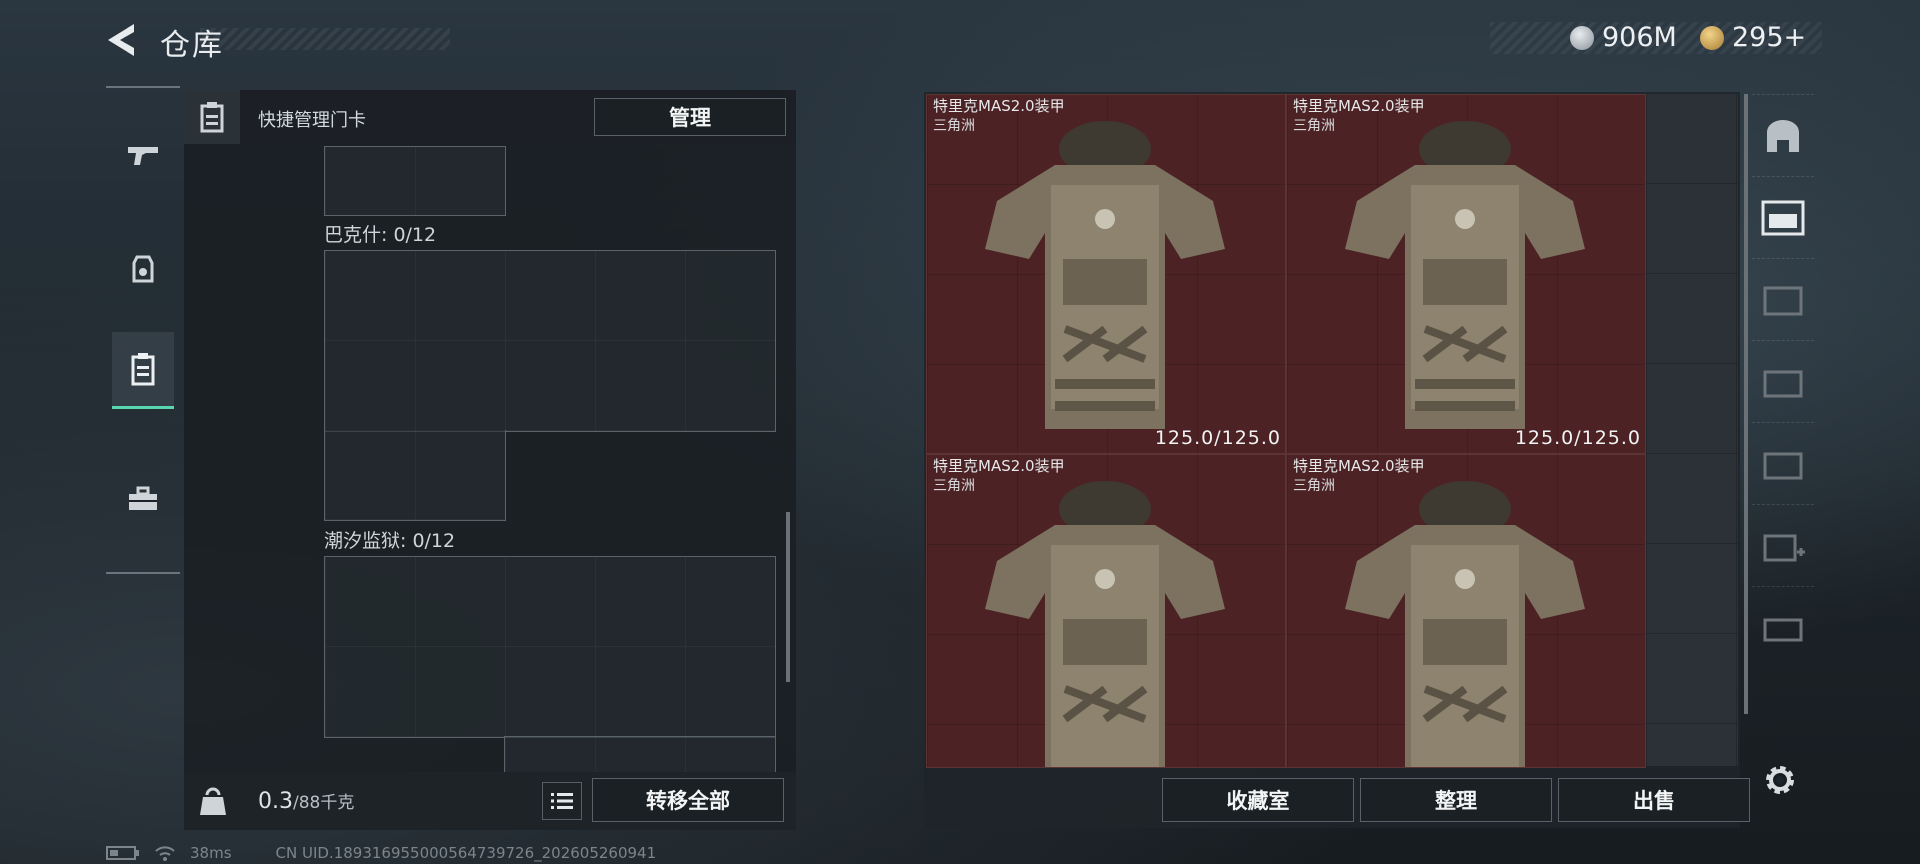 The height and width of the screenshot is (864, 1920). I want to click on list-view-button, so click(562, 801).